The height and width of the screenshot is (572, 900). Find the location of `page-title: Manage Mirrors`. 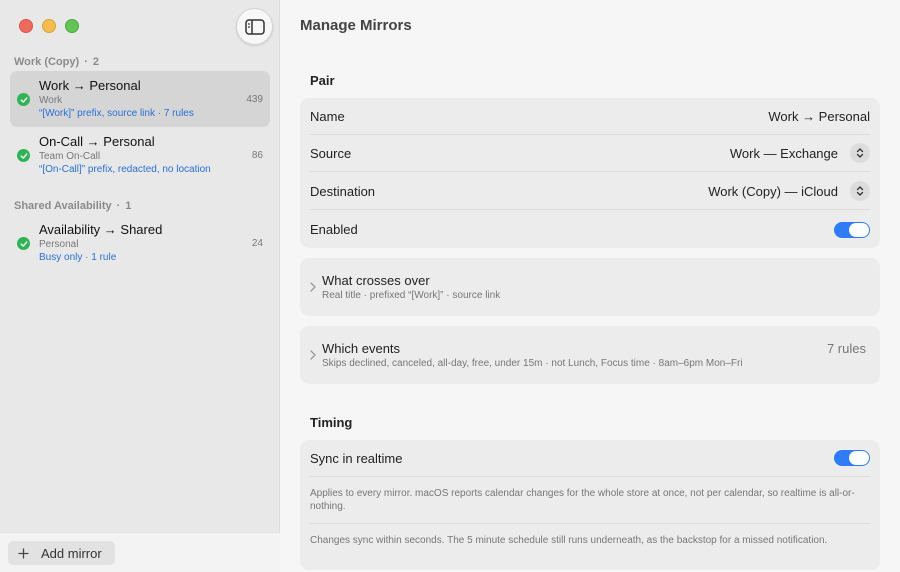

page-title: Manage Mirrors is located at coordinates (356, 25).